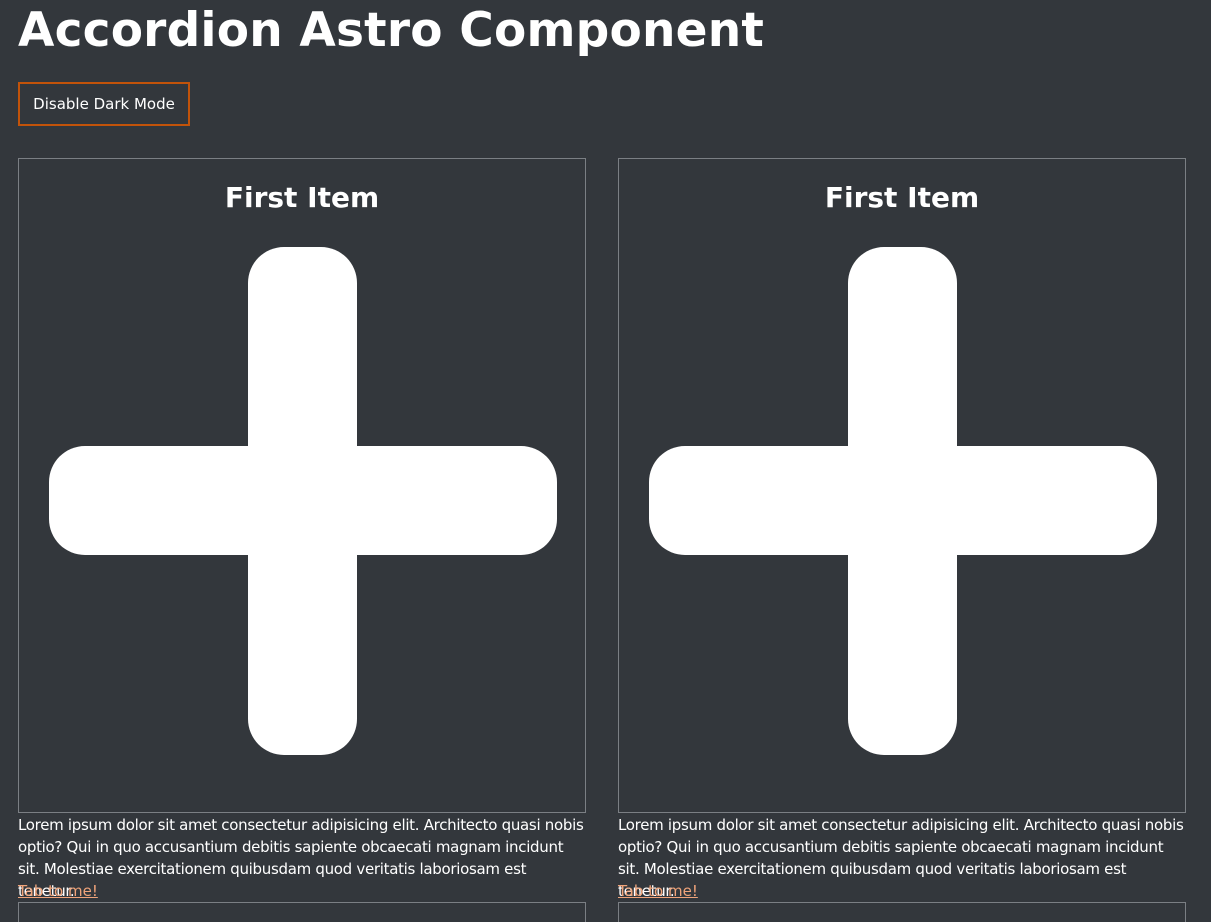  What do you see at coordinates (104, 104) in the screenshot?
I see `toggle-dark-mode-button: Disable Dark Mode` at bounding box center [104, 104].